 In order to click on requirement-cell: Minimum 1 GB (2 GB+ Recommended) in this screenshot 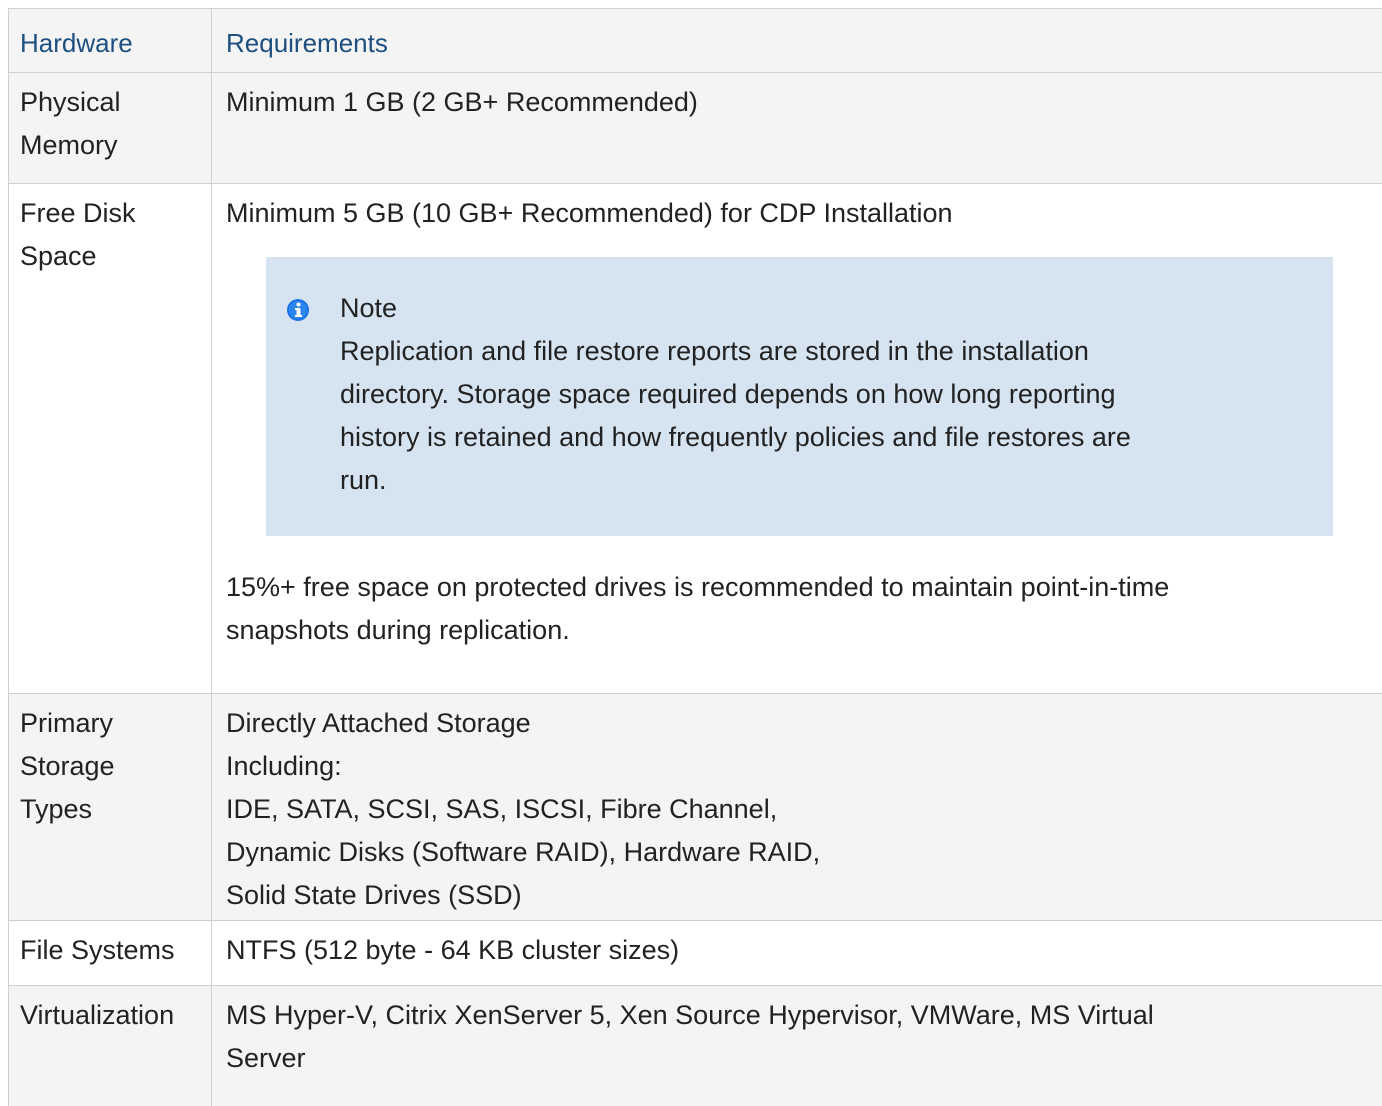, I will do `click(797, 128)`.